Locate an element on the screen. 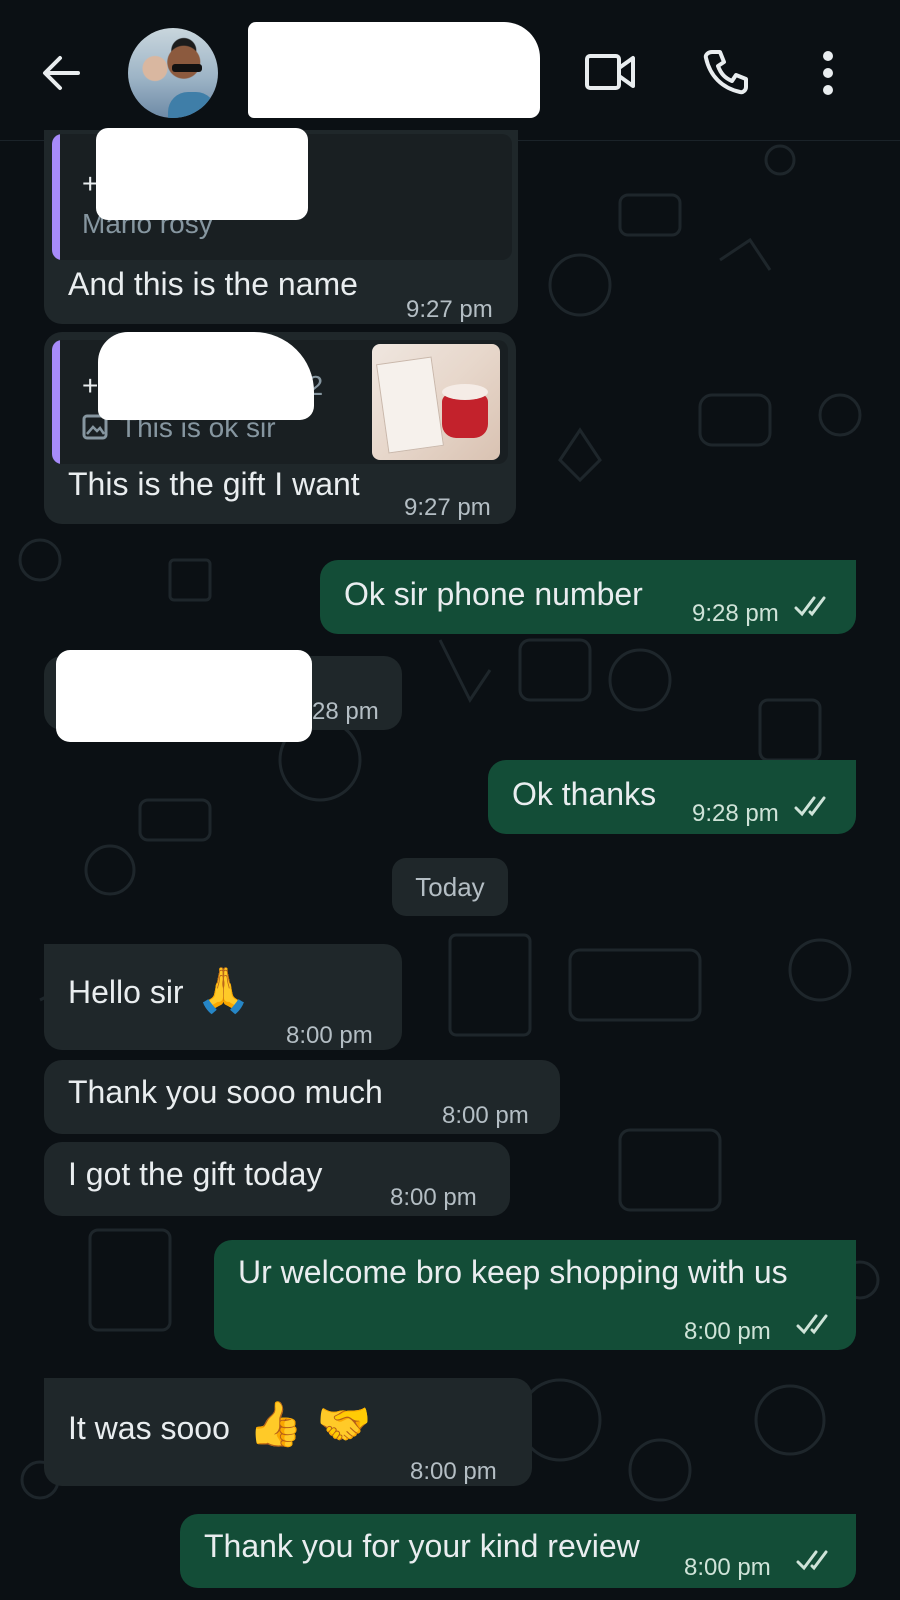 The image size is (900, 1600). quoted-image-thumbnail is located at coordinates (436, 402).